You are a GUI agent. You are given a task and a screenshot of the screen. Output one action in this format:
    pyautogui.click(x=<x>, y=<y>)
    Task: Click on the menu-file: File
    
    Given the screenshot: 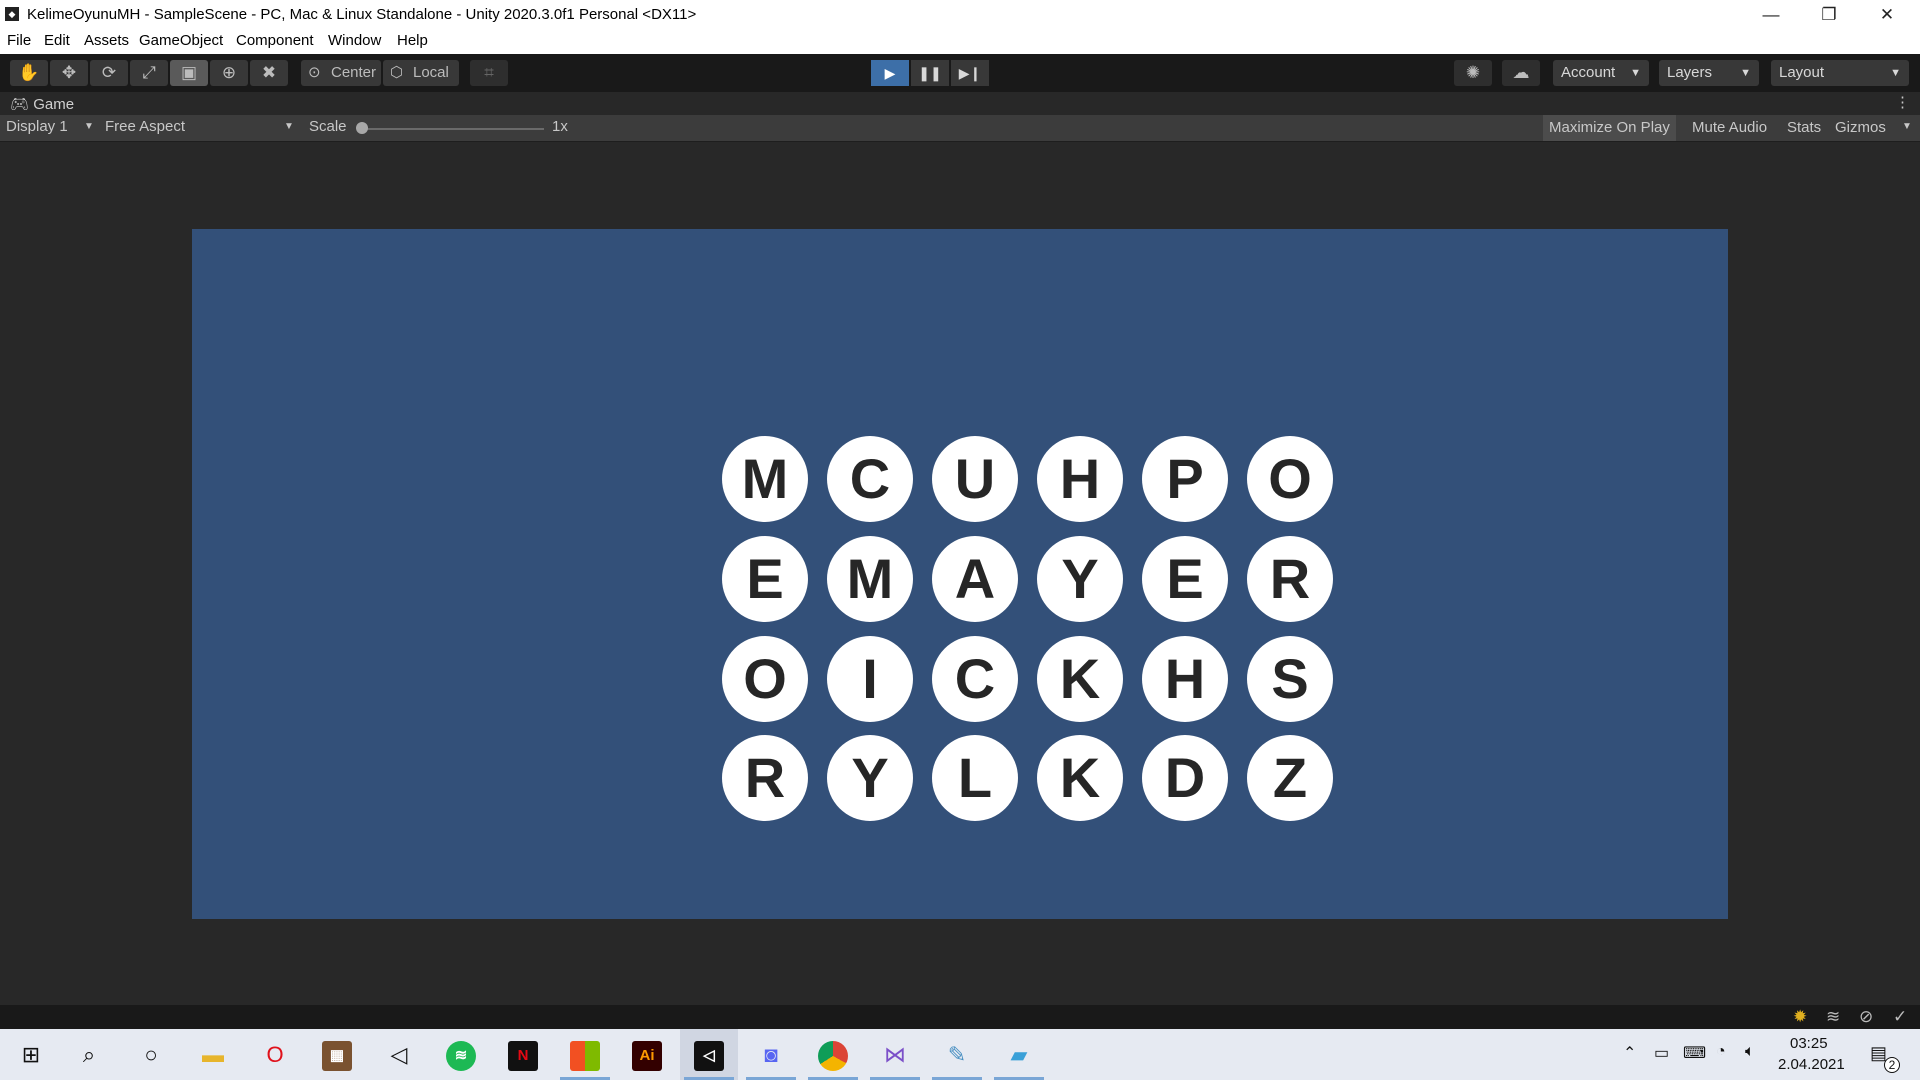 What is the action you would take?
    pyautogui.click(x=19, y=40)
    